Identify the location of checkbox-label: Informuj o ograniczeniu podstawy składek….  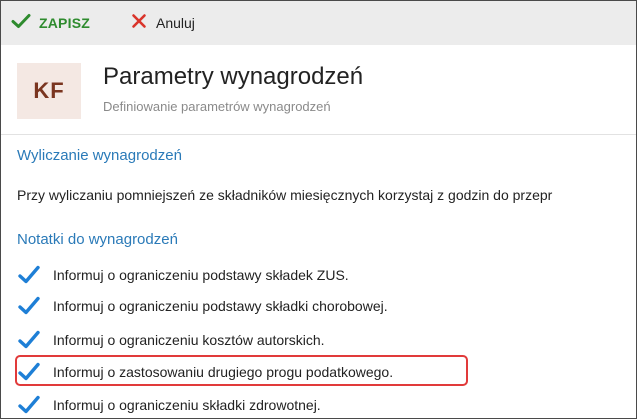
(201, 275).